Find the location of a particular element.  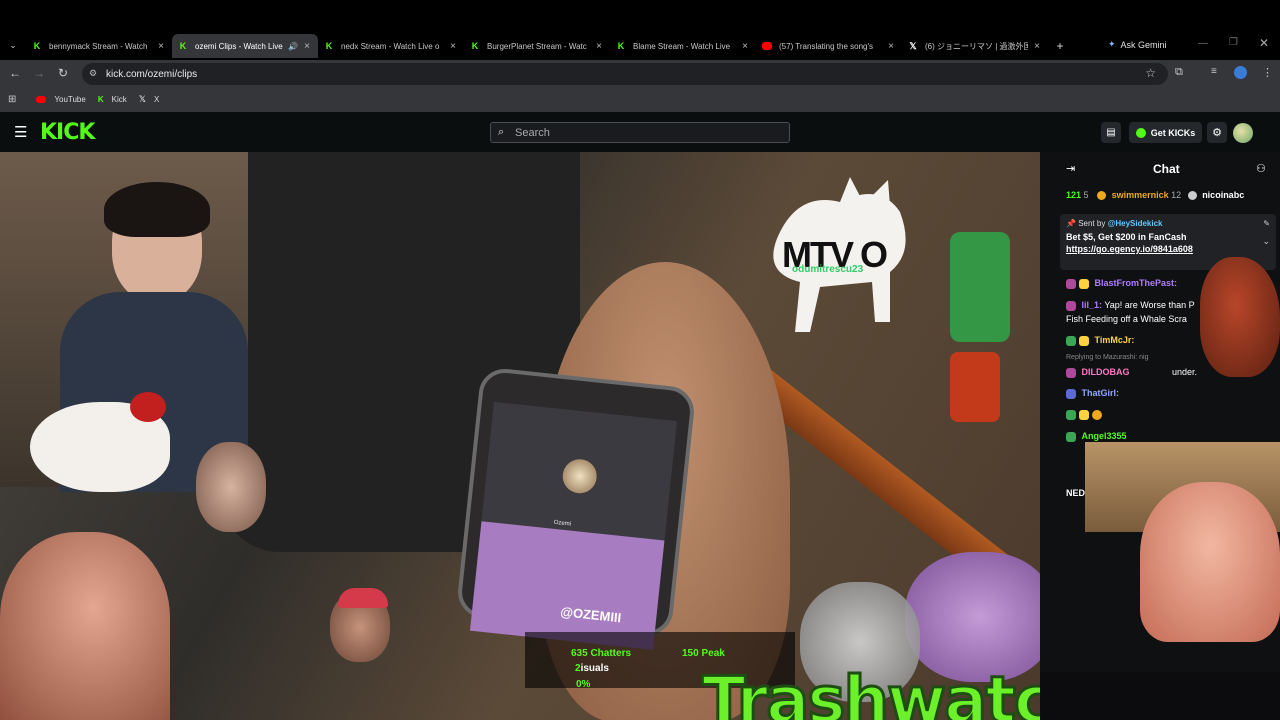

leaderboard-user2: nicoinabc is located at coordinates (1223, 195).